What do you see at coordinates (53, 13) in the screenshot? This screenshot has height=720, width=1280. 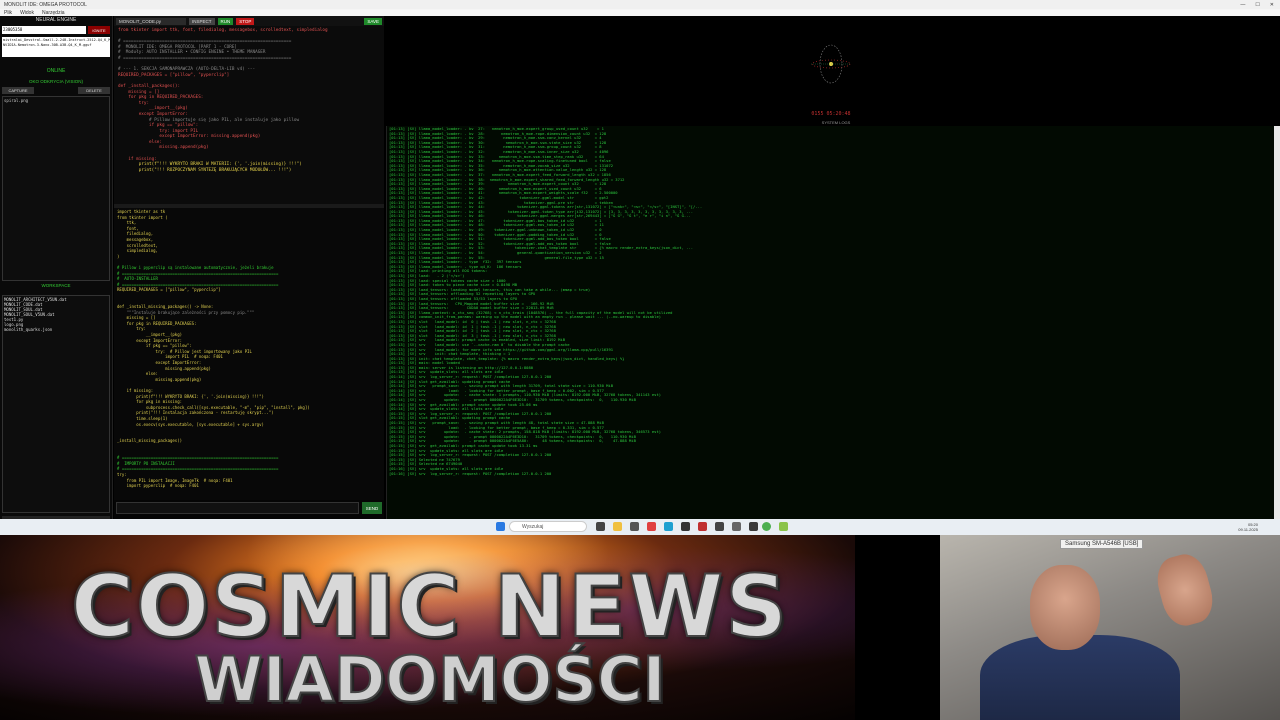 I see `menu-item-tools: Narzędzia` at bounding box center [53, 13].